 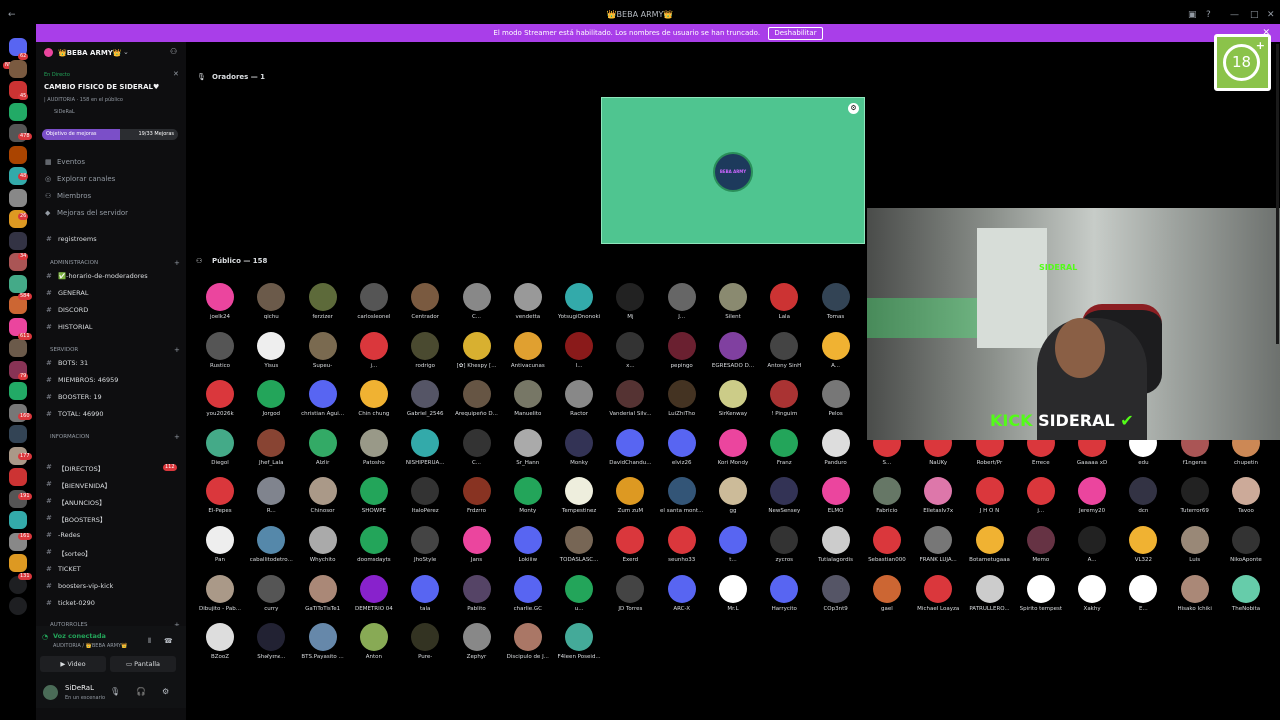 What do you see at coordinates (374, 307) in the screenshot?
I see `audience-member: carlosleonel` at bounding box center [374, 307].